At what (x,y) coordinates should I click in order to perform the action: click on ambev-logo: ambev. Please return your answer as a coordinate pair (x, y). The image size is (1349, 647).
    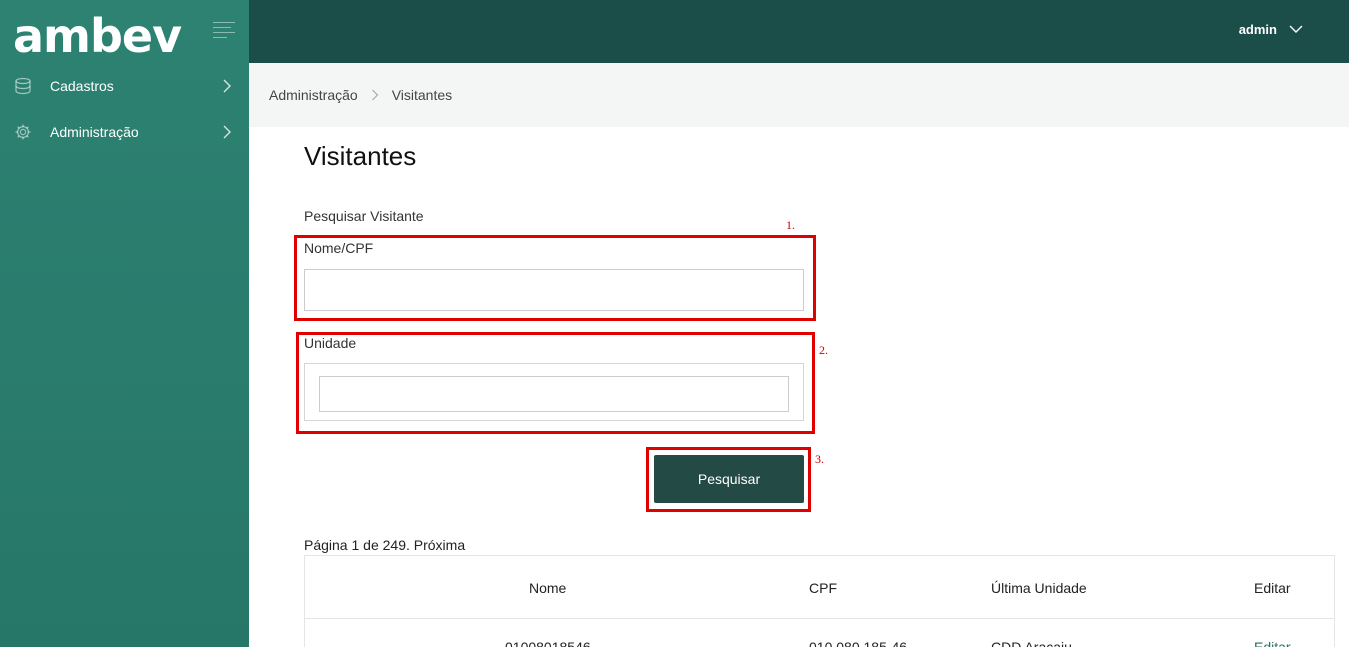
    Looking at the image, I should click on (97, 36).